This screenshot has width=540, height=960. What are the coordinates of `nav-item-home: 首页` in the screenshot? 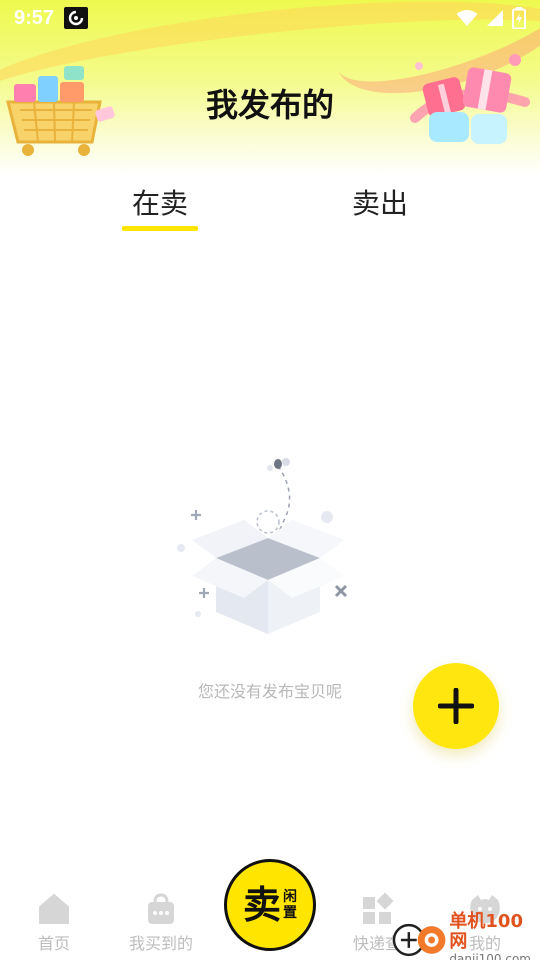 It's located at (54, 923).